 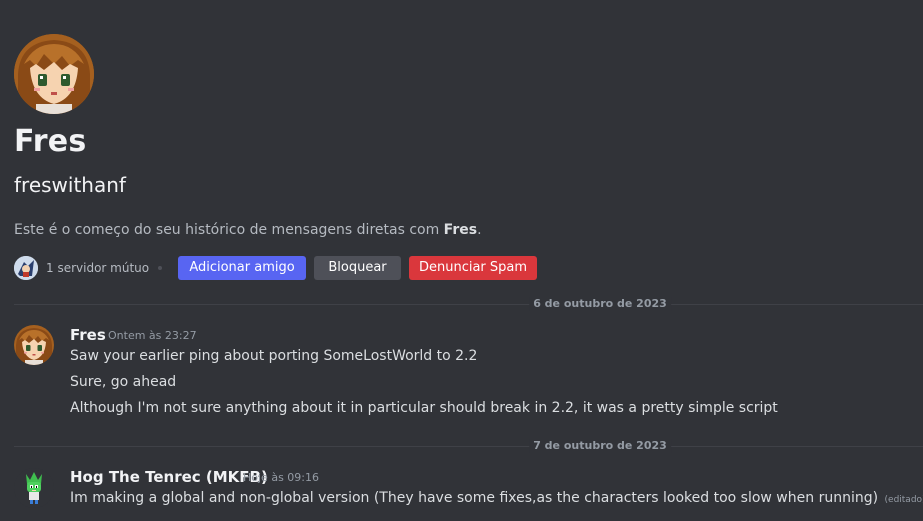 What do you see at coordinates (281, 477) in the screenshot?
I see `message-timestamp: Hoje às 09:16` at bounding box center [281, 477].